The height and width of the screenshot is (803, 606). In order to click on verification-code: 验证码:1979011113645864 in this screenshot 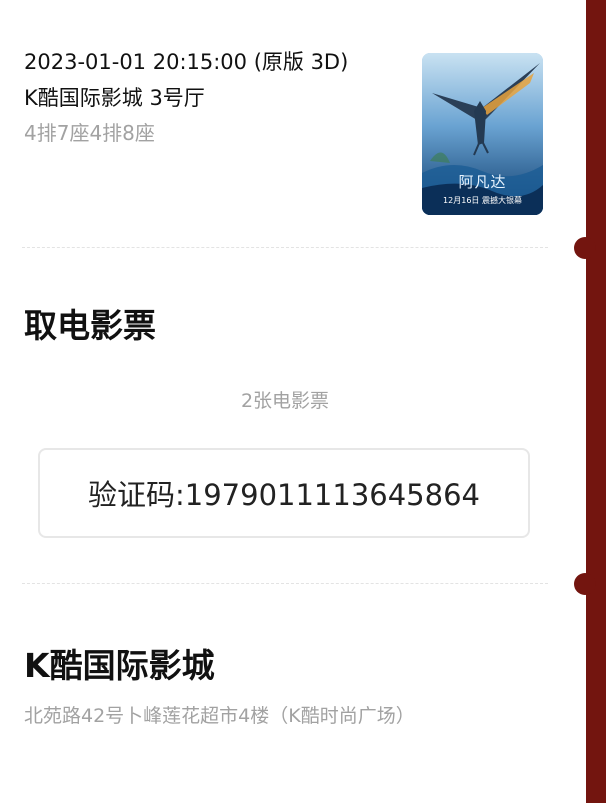, I will do `click(284, 495)`.